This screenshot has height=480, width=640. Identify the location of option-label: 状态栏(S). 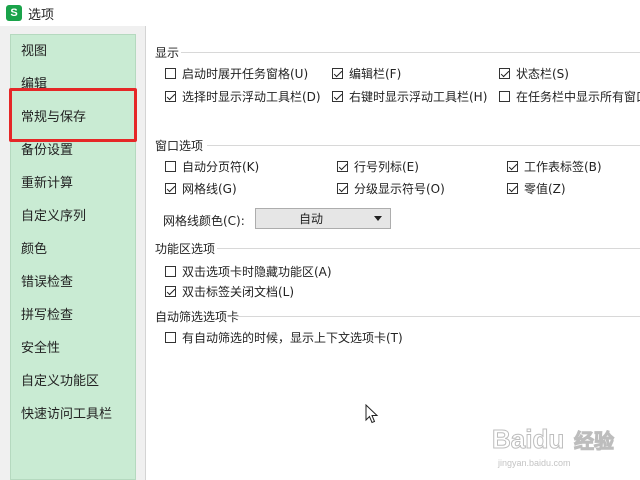
(542, 74).